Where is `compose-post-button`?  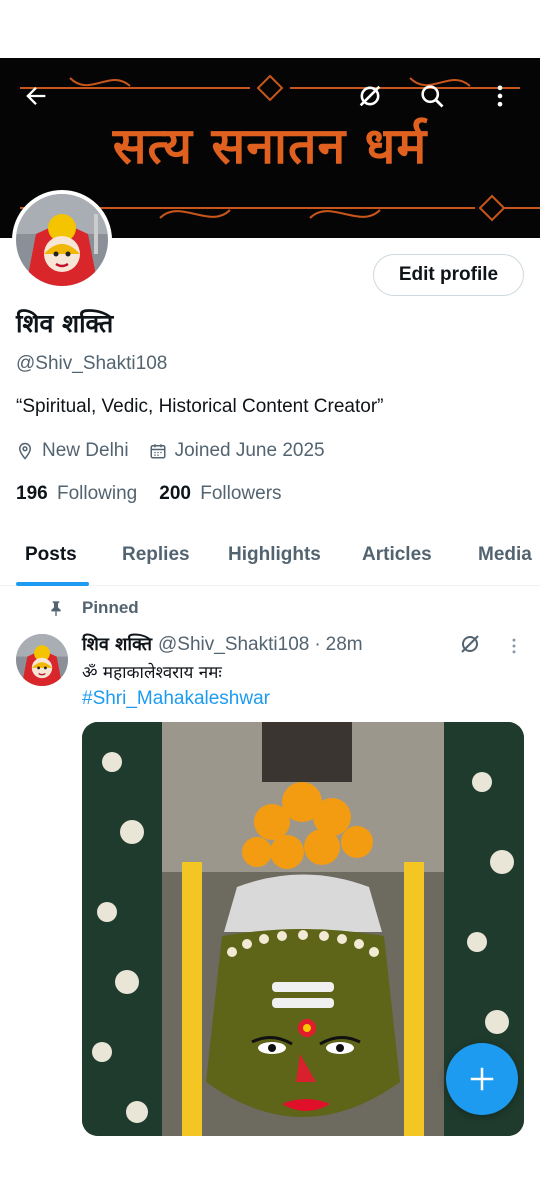 compose-post-button is located at coordinates (482, 1079).